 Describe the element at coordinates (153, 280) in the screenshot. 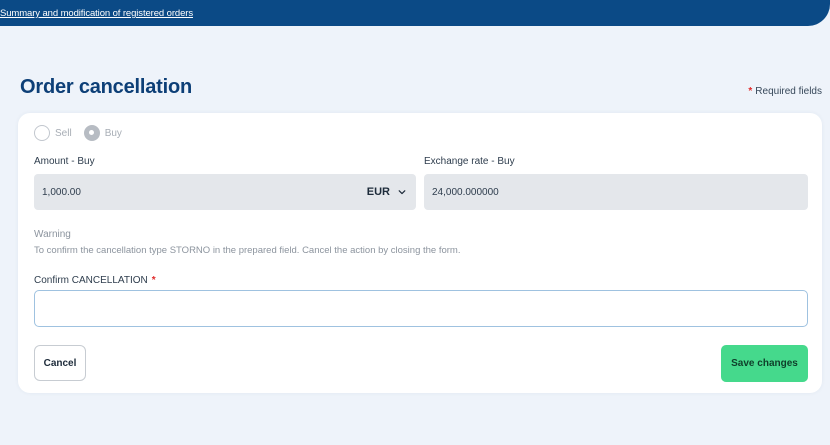

I see `confirm-required-marker: *` at that location.